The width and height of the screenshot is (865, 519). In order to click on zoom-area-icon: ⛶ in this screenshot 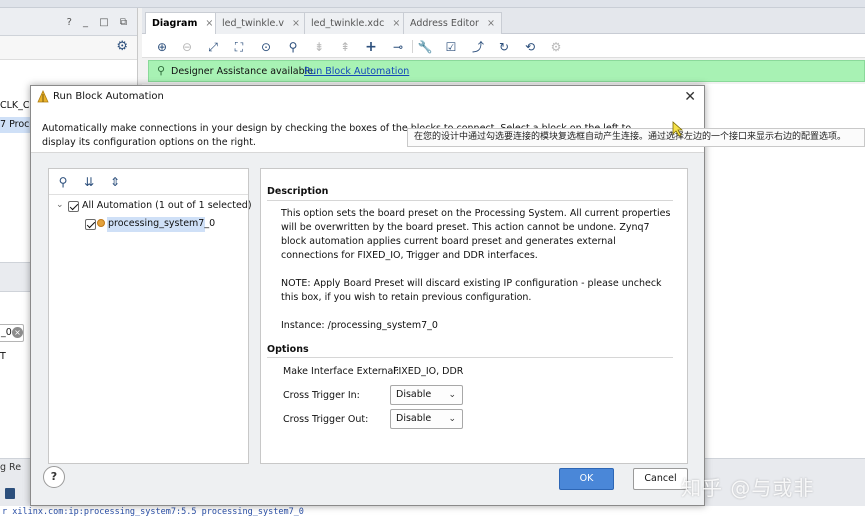, I will do `click(239, 47)`.